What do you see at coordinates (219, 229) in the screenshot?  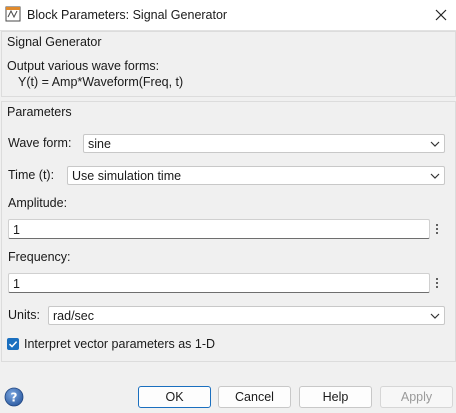 I see `amplitude-field: 1` at bounding box center [219, 229].